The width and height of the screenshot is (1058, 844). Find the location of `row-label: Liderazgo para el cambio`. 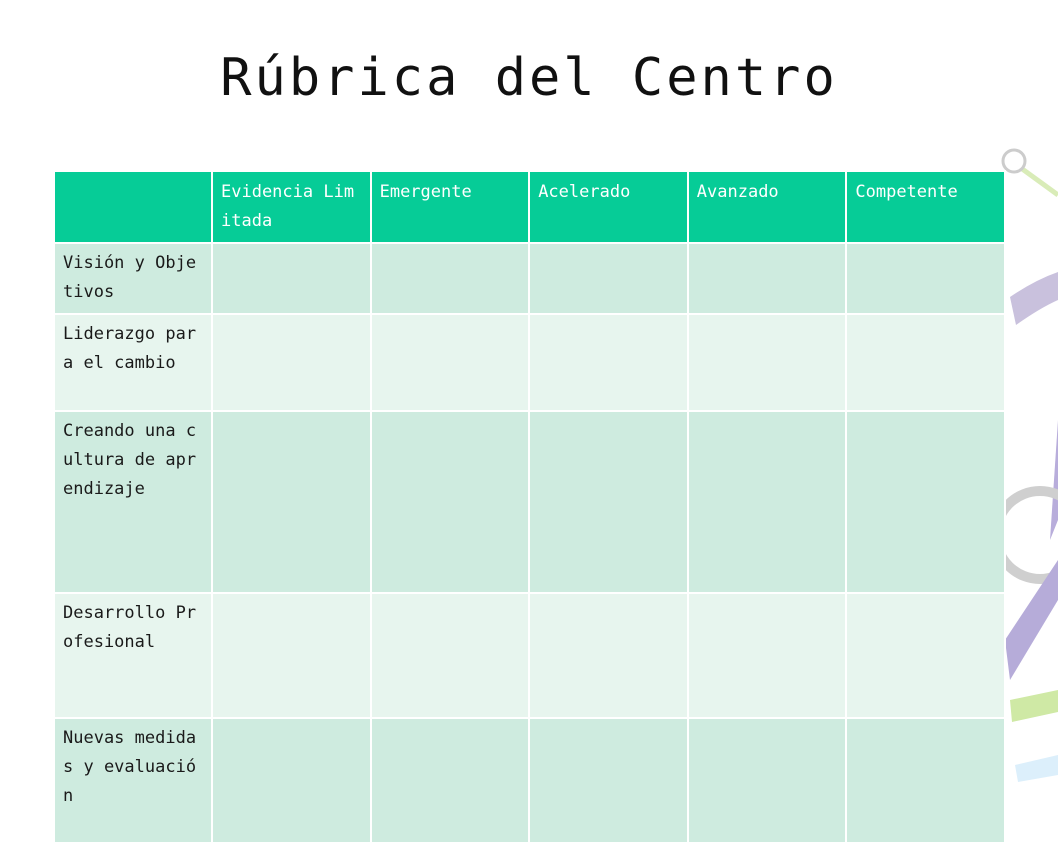

row-label: Liderazgo para el cambio is located at coordinates (133, 362).